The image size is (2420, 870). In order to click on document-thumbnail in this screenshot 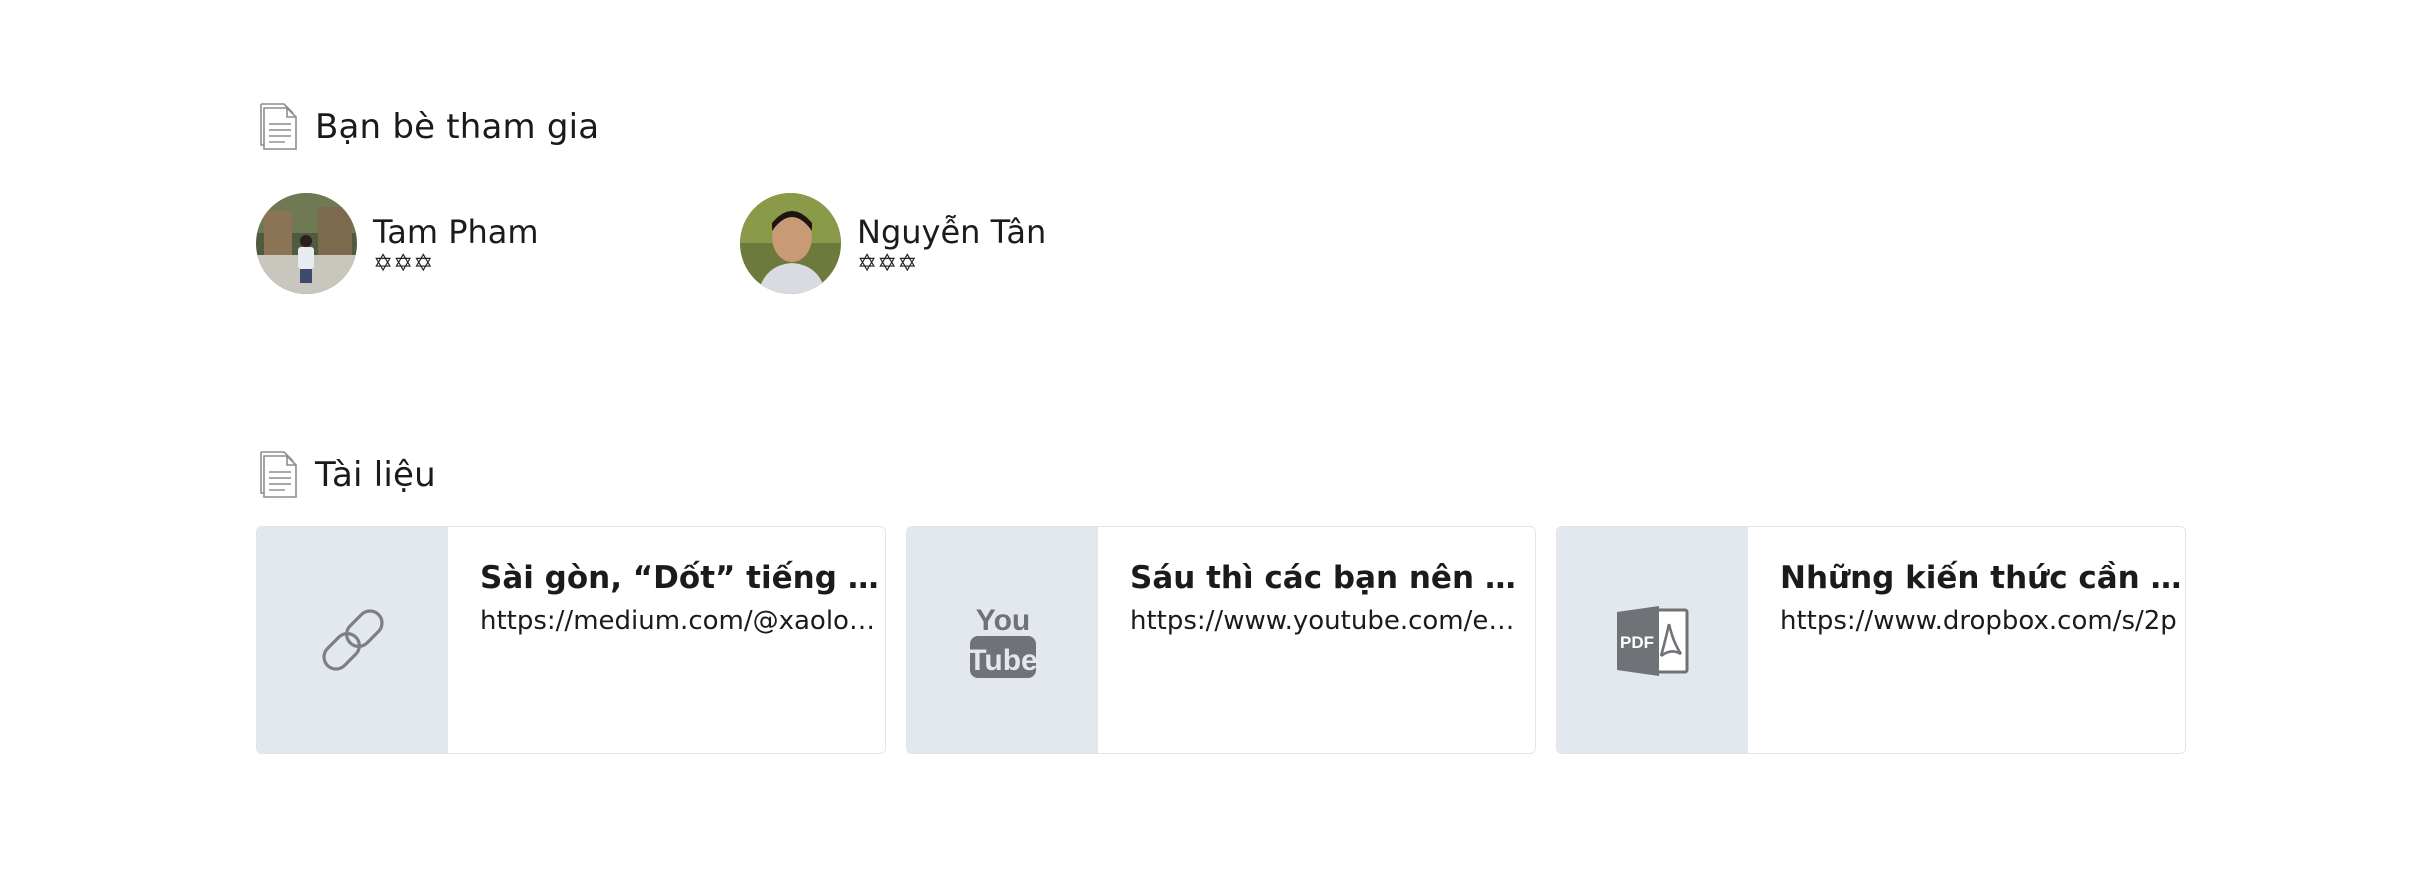, I will do `click(352, 640)`.